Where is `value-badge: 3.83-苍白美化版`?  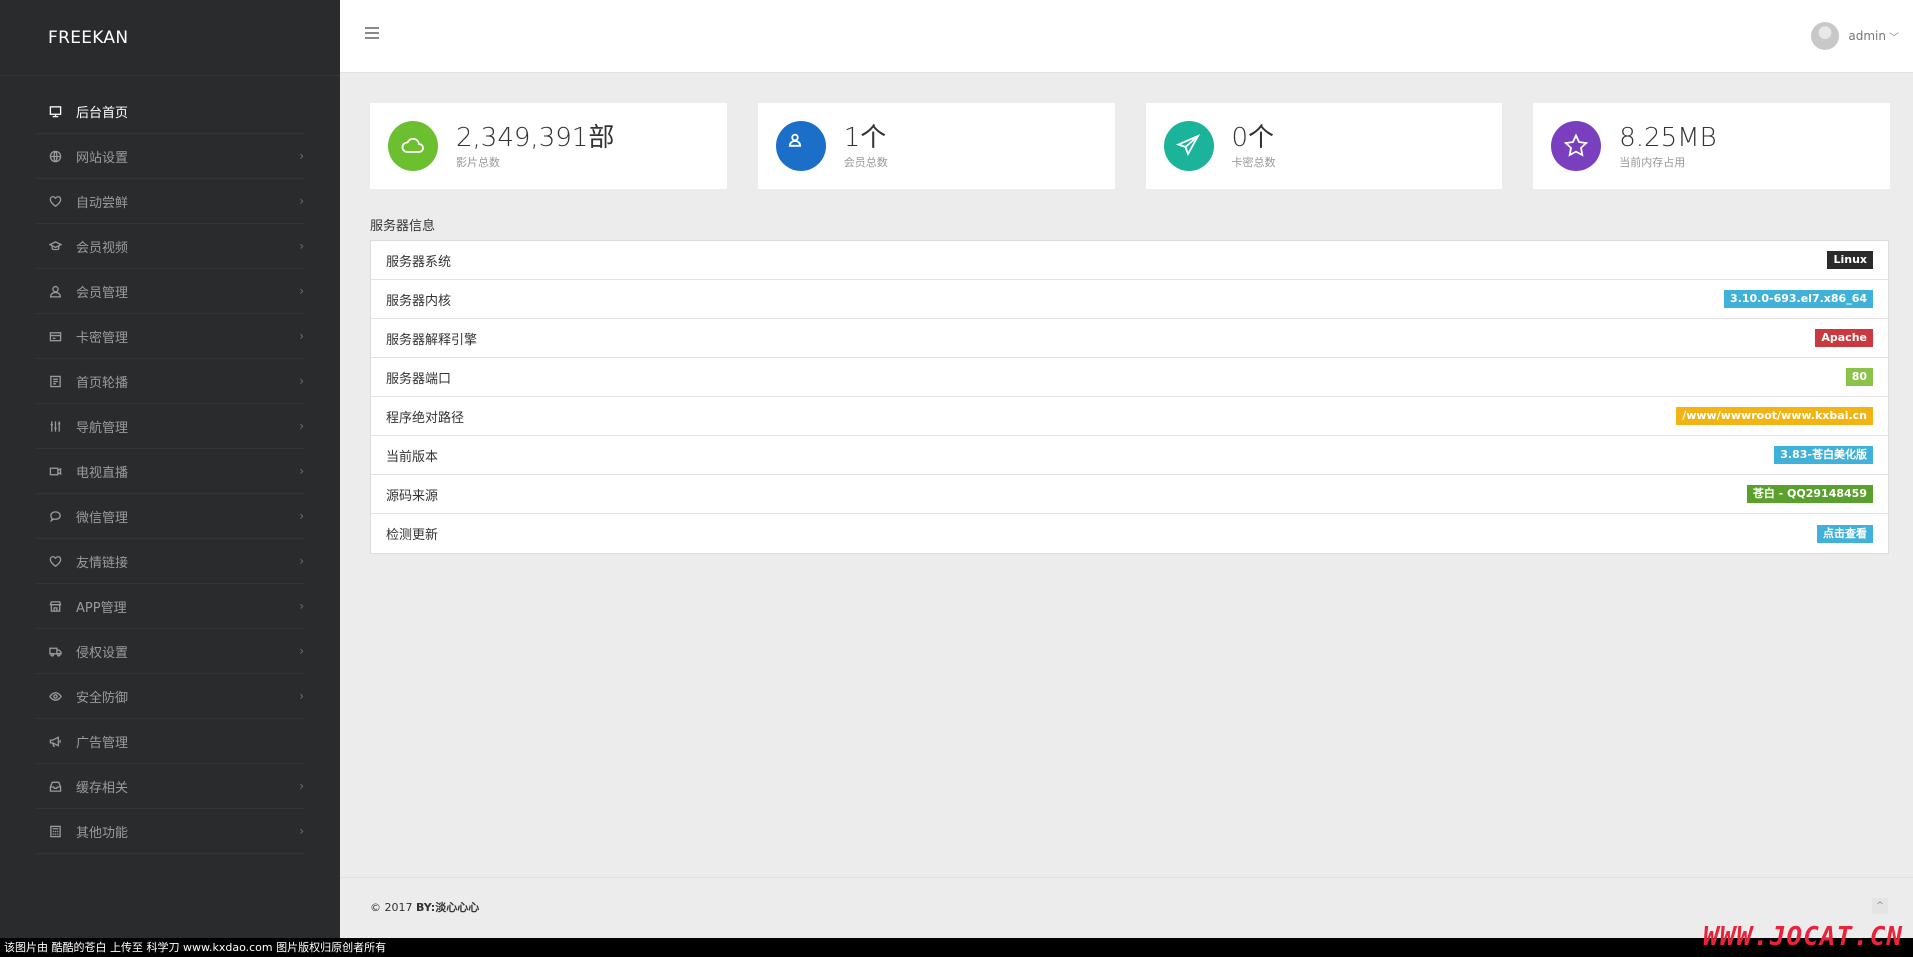
value-badge: 3.83-苍白美化版 is located at coordinates (1823, 455).